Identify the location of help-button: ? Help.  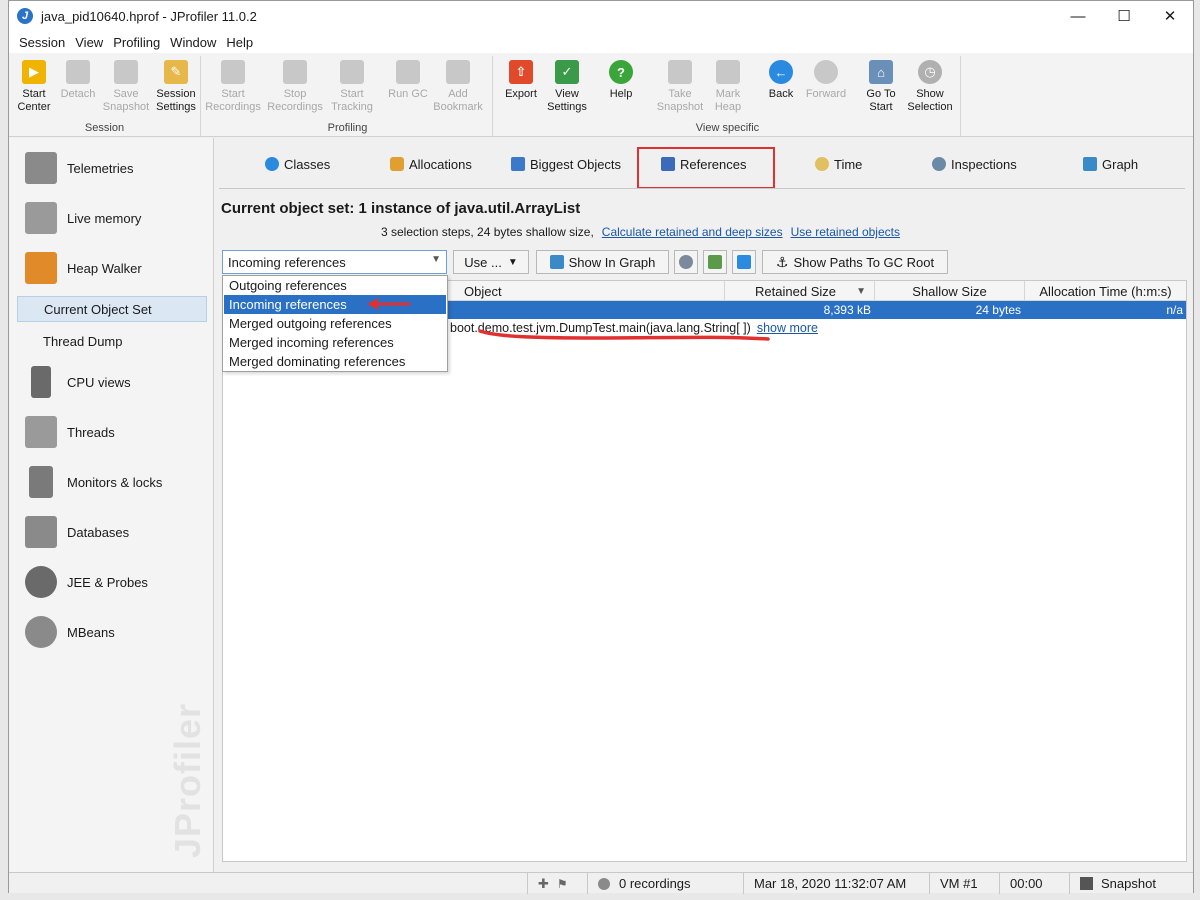
(621, 89).